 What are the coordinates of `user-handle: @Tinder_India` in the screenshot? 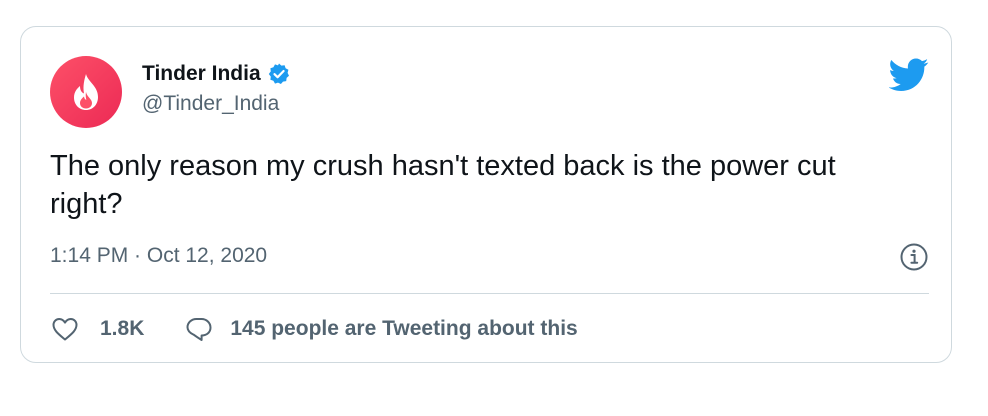 It's located at (216, 104).